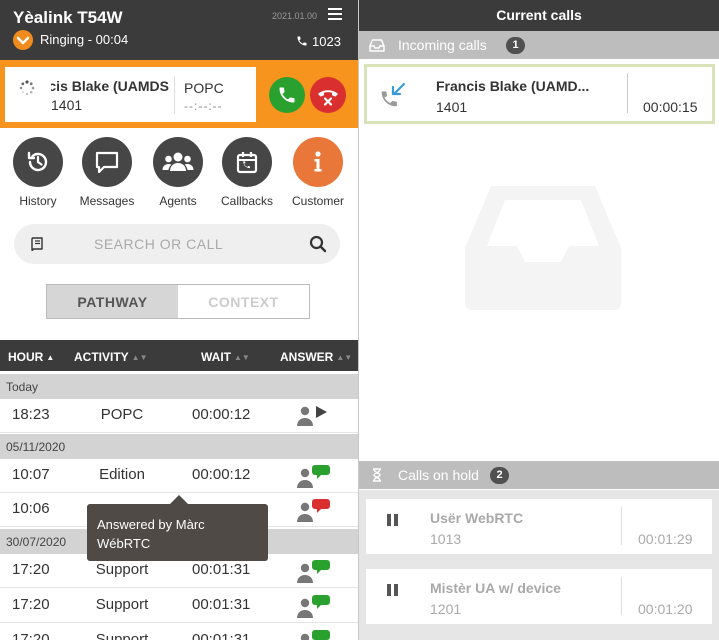 Image resolution: width=719 pixels, height=640 pixels. What do you see at coordinates (539, 526) in the screenshot?
I see `on-hold-call-card: Usër WebRTC 1013 00:01:29` at bounding box center [539, 526].